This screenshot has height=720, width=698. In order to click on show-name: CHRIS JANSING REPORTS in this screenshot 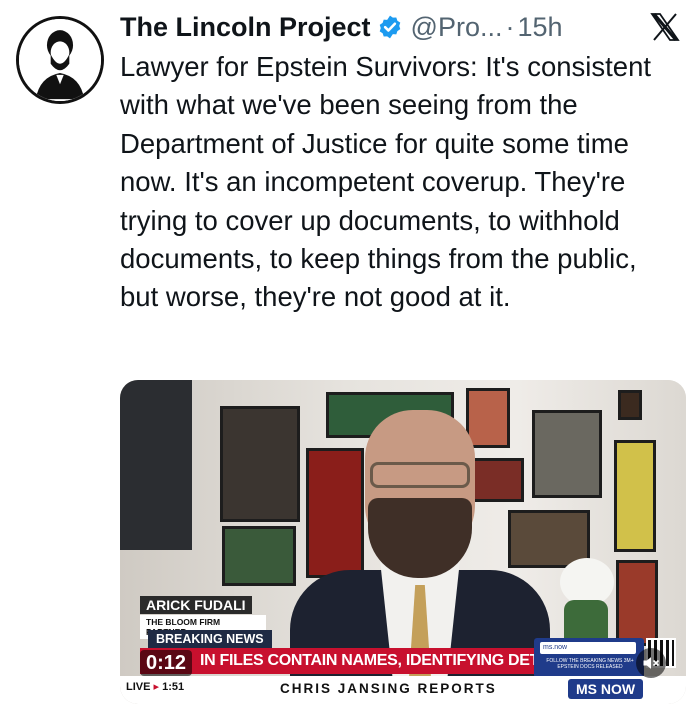, I will do `click(388, 688)`.